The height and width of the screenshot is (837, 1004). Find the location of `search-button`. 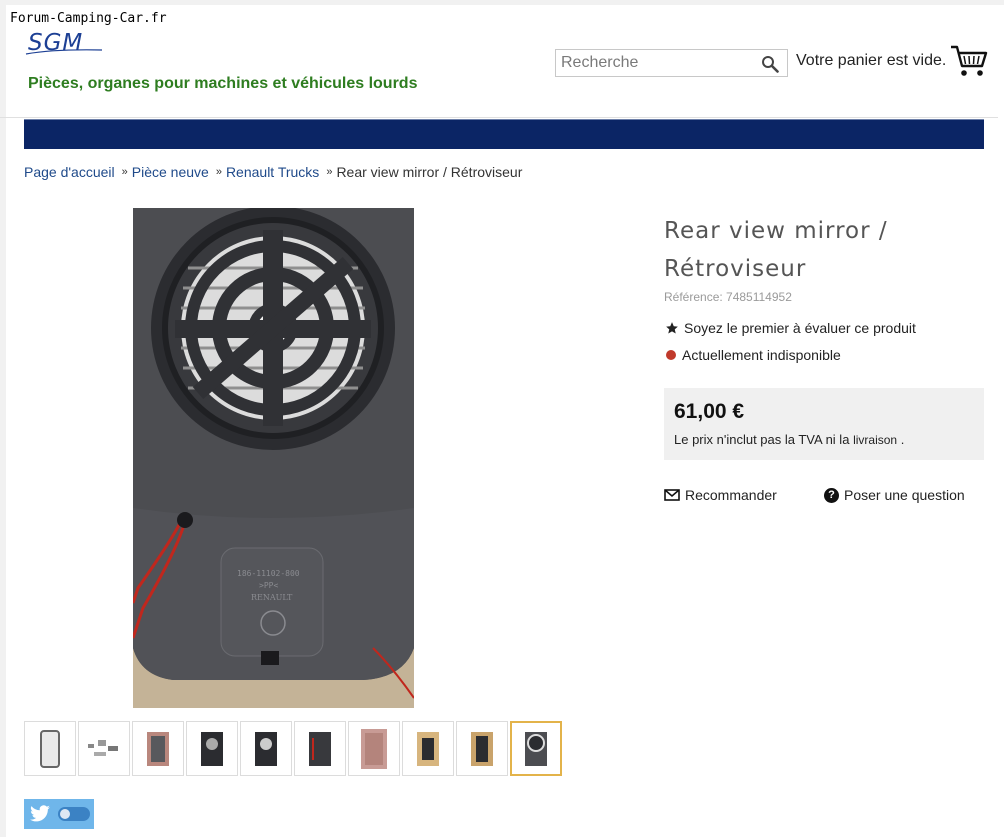

search-button is located at coordinates (770, 64).